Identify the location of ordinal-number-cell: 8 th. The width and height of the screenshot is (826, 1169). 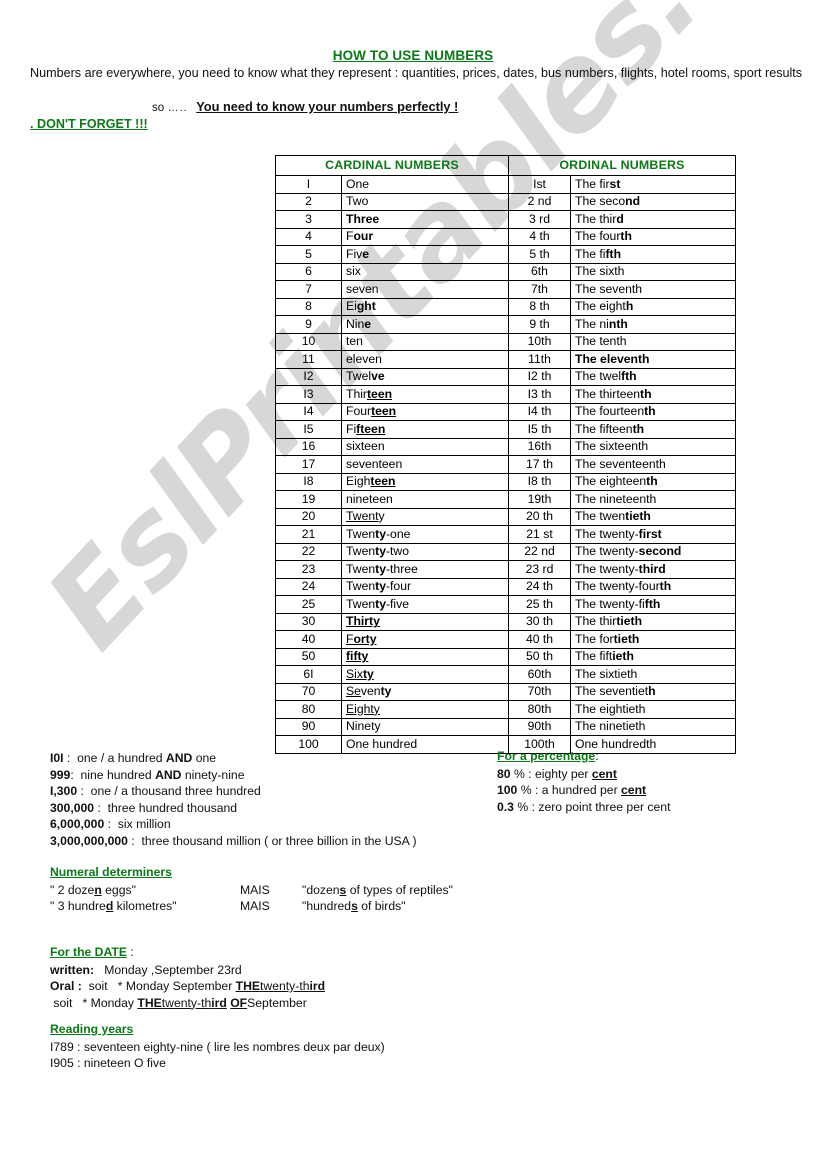
(539, 306).